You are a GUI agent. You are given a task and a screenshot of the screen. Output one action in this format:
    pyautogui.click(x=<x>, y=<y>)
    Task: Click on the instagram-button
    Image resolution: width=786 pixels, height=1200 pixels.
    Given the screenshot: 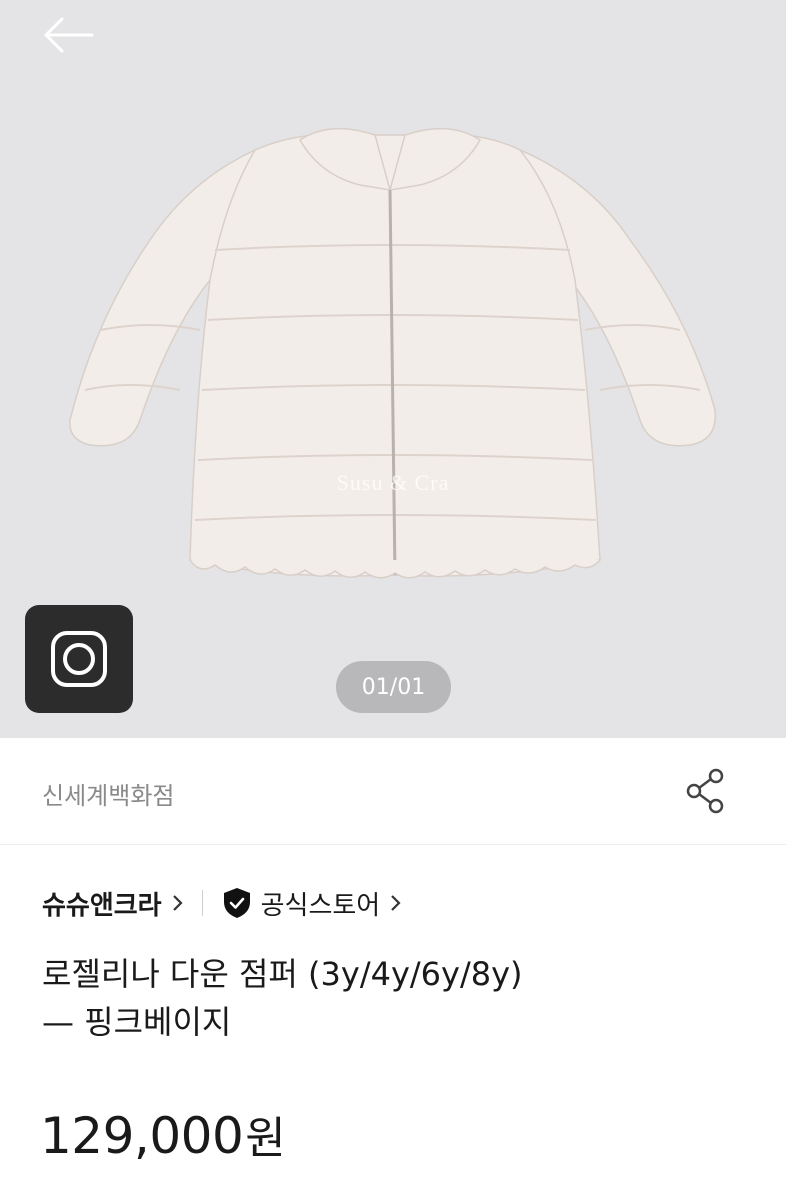 What is the action you would take?
    pyautogui.click(x=79, y=659)
    